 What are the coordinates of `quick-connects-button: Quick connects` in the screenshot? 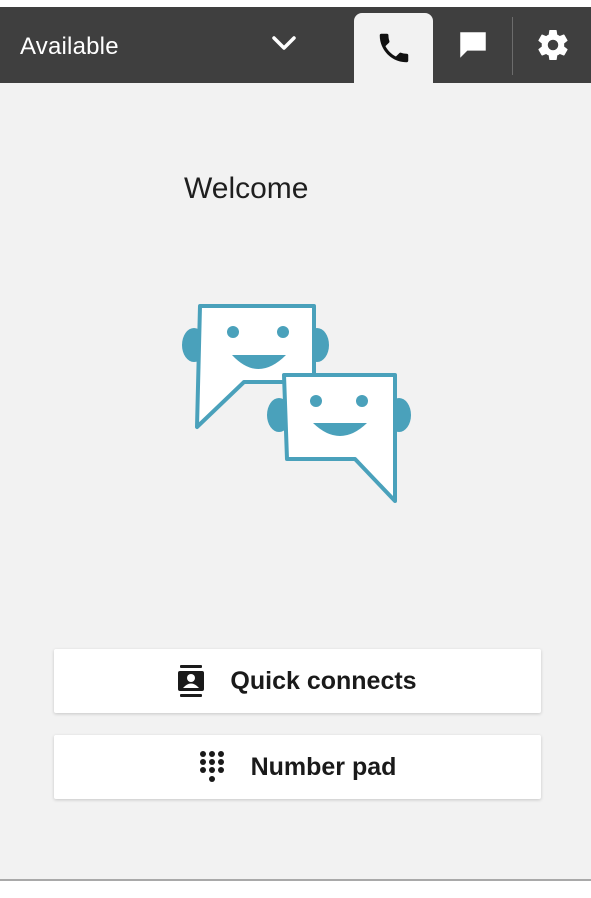 It's located at (297, 681).